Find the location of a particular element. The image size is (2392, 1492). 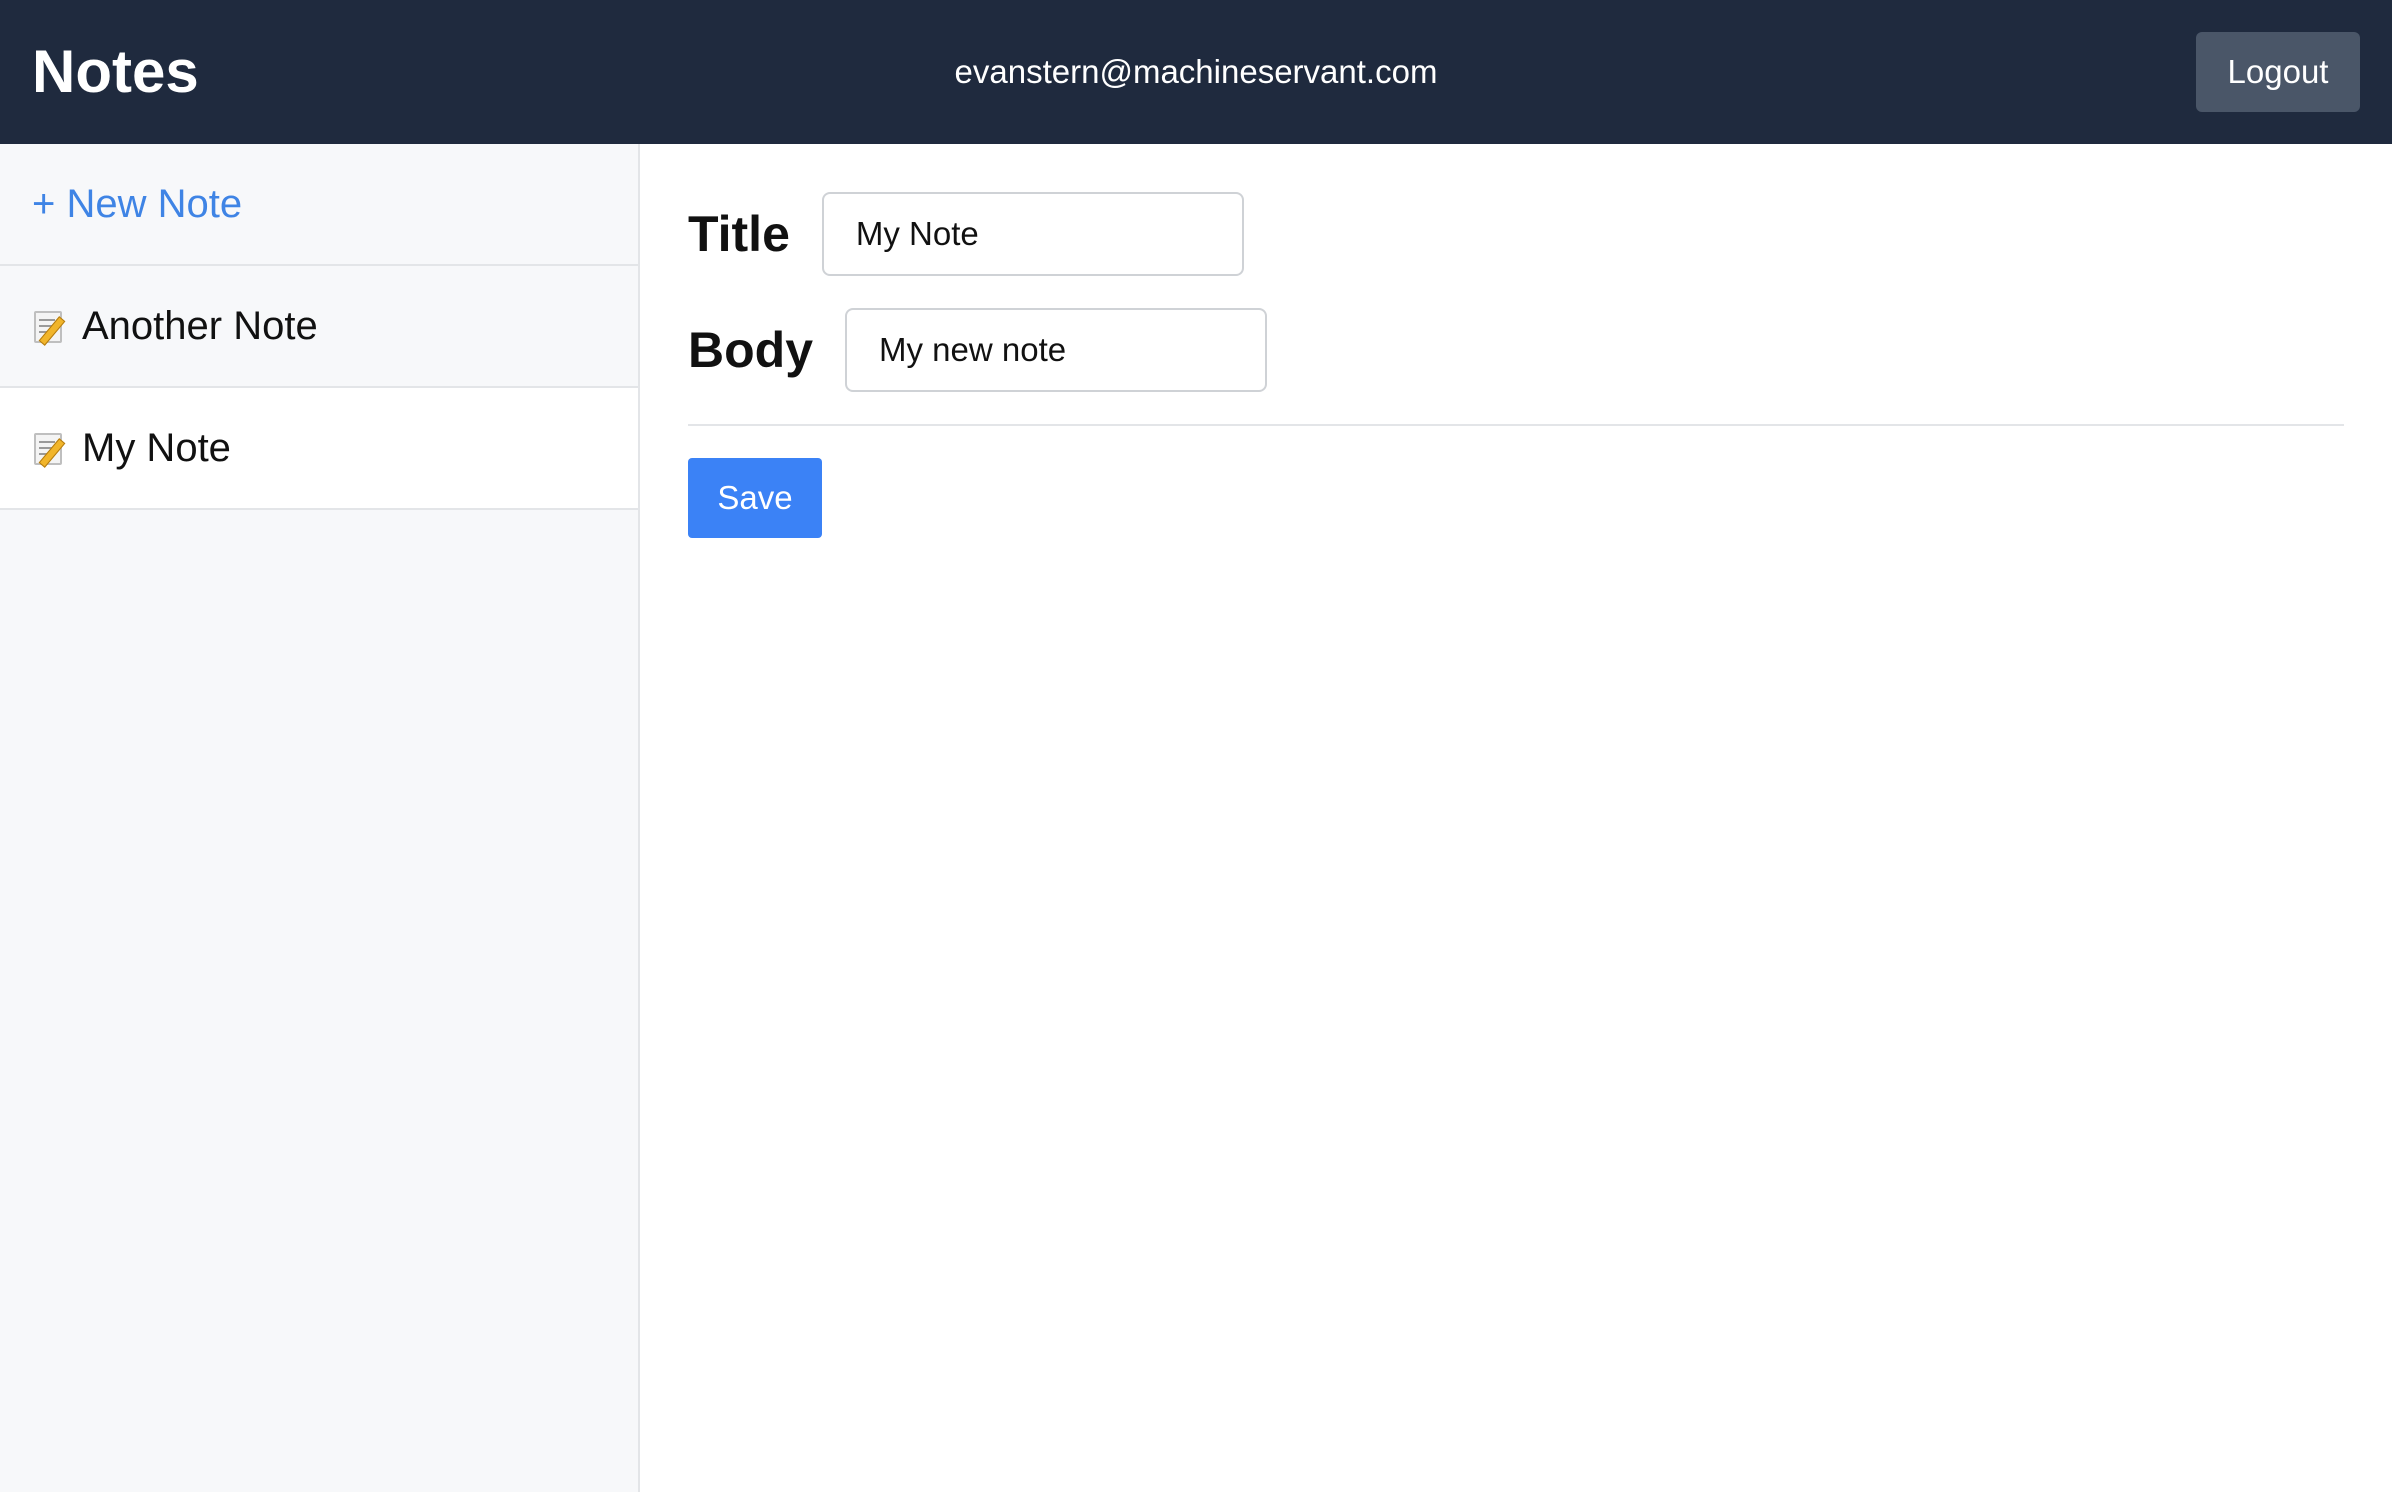

body-field-row: Body is located at coordinates (977, 350).